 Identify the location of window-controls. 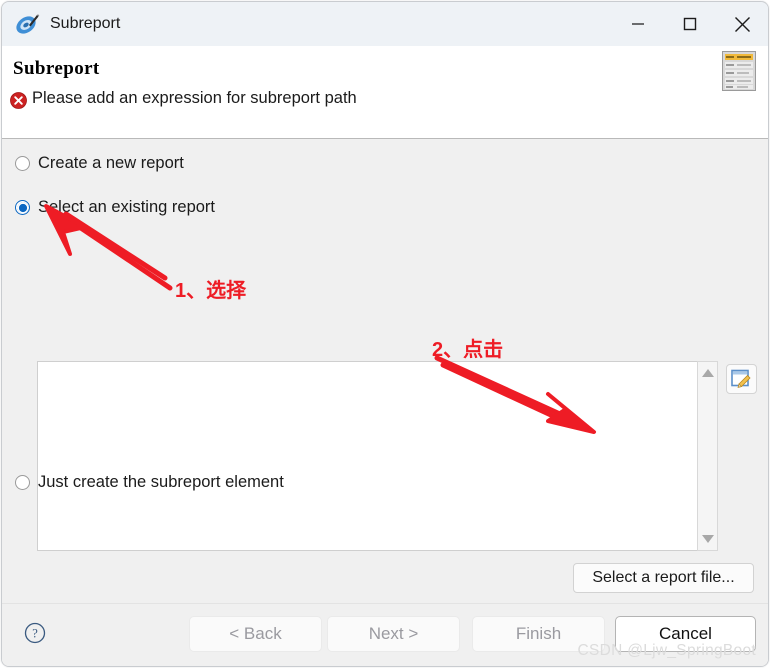
(690, 24).